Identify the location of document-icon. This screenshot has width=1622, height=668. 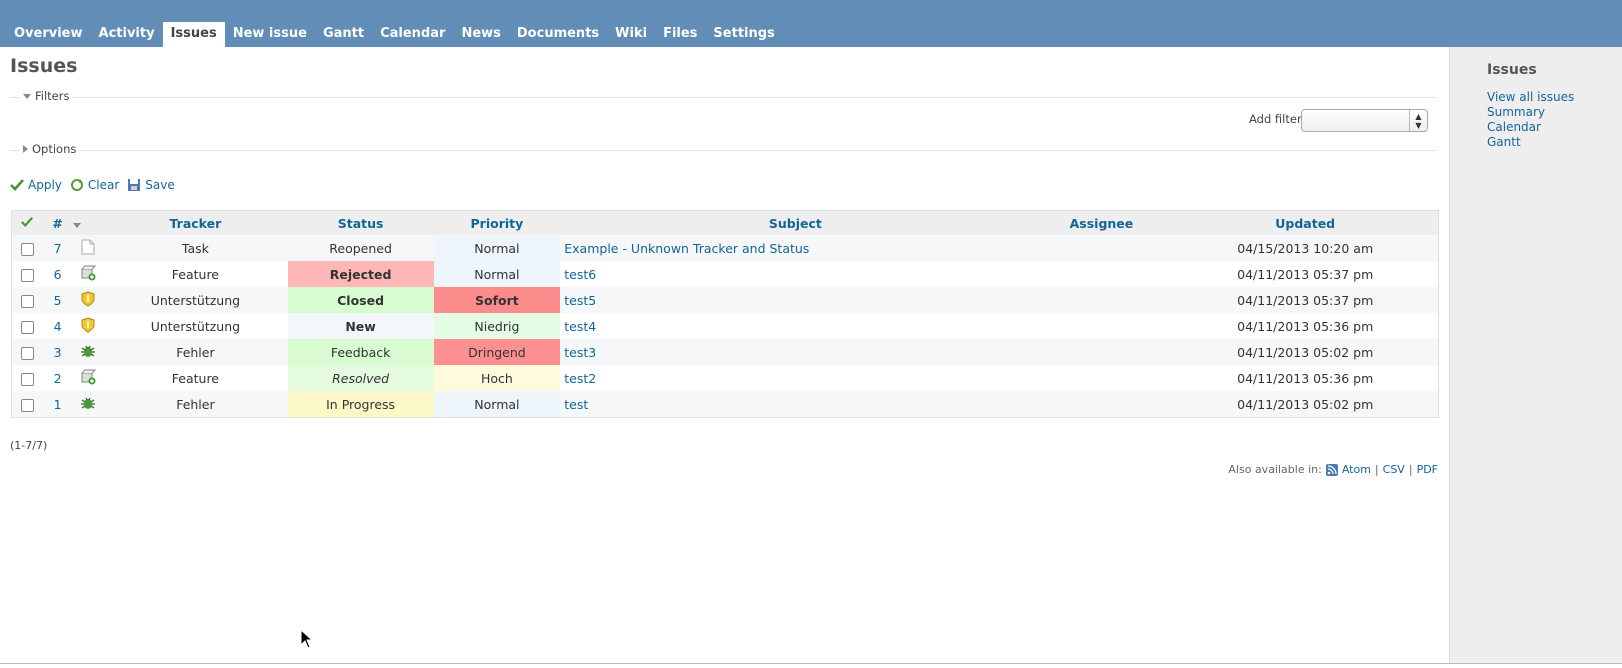
(88, 248).